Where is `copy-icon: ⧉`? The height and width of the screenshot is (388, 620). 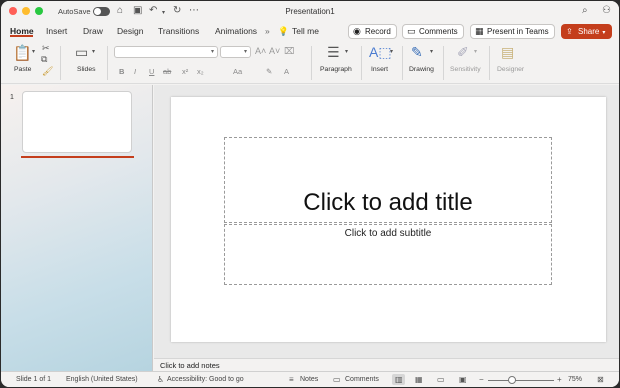
copy-icon: ⧉ is located at coordinates (44, 59).